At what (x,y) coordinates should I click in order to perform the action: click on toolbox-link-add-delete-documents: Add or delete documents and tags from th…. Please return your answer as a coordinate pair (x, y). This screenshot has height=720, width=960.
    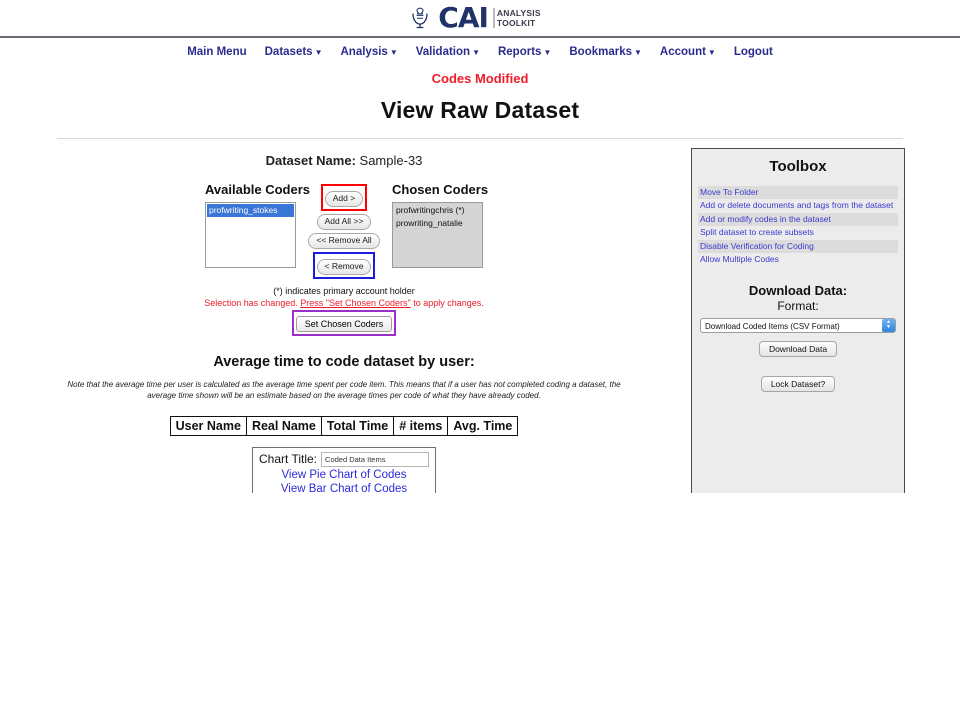
    Looking at the image, I should click on (798, 205).